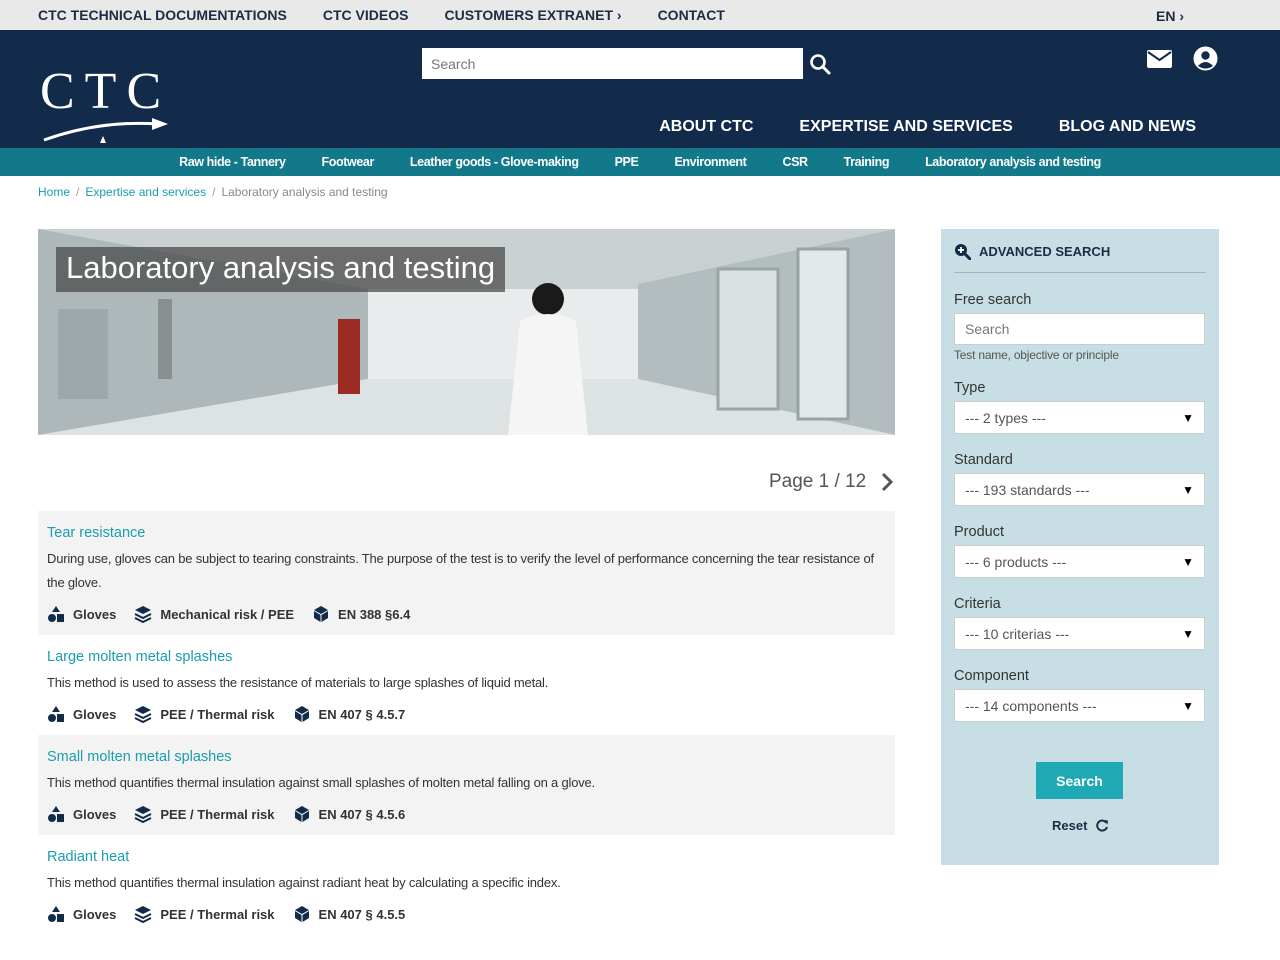 This screenshot has height=960, width=1280. Describe the element at coordinates (1017, 633) in the screenshot. I see `criteria-select-value: --- 10 criterias ---` at that location.